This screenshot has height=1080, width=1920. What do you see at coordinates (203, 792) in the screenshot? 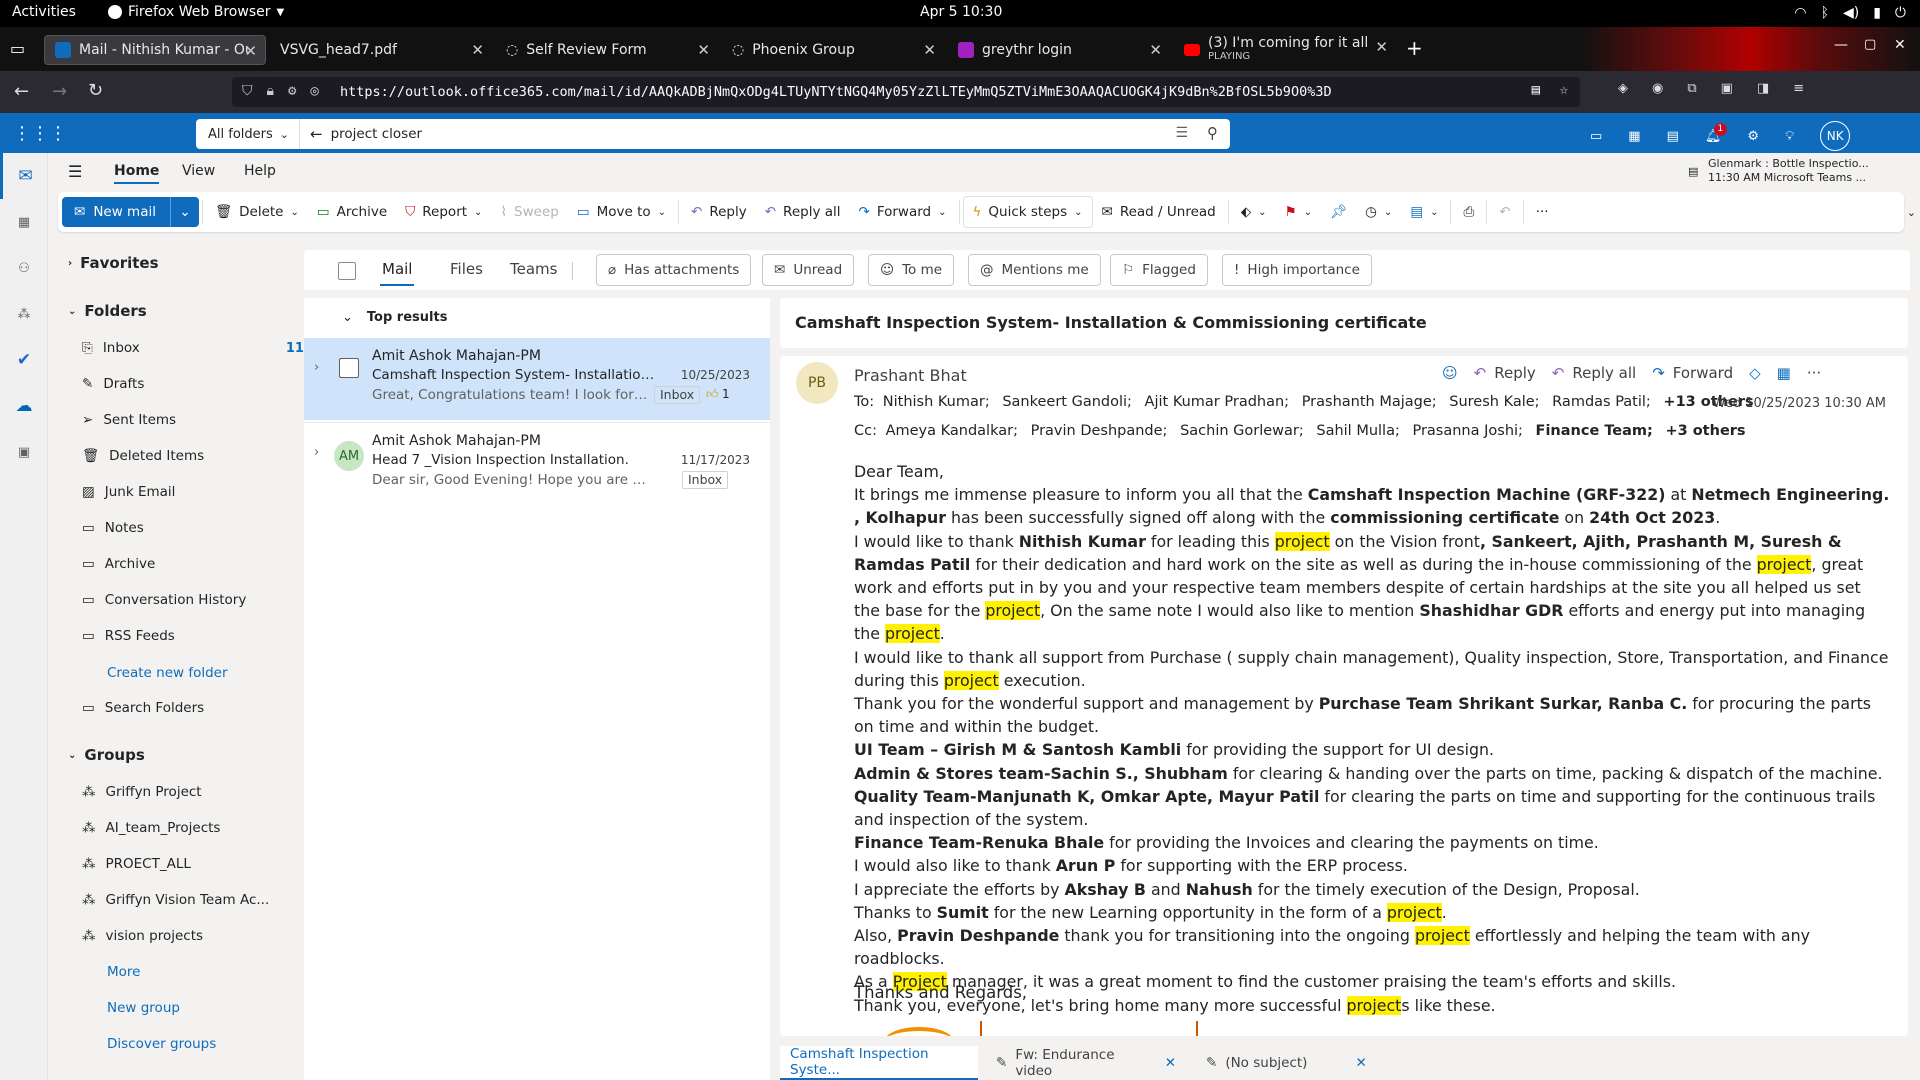
I see `group-item: ⁂Griffyn Project8` at bounding box center [203, 792].